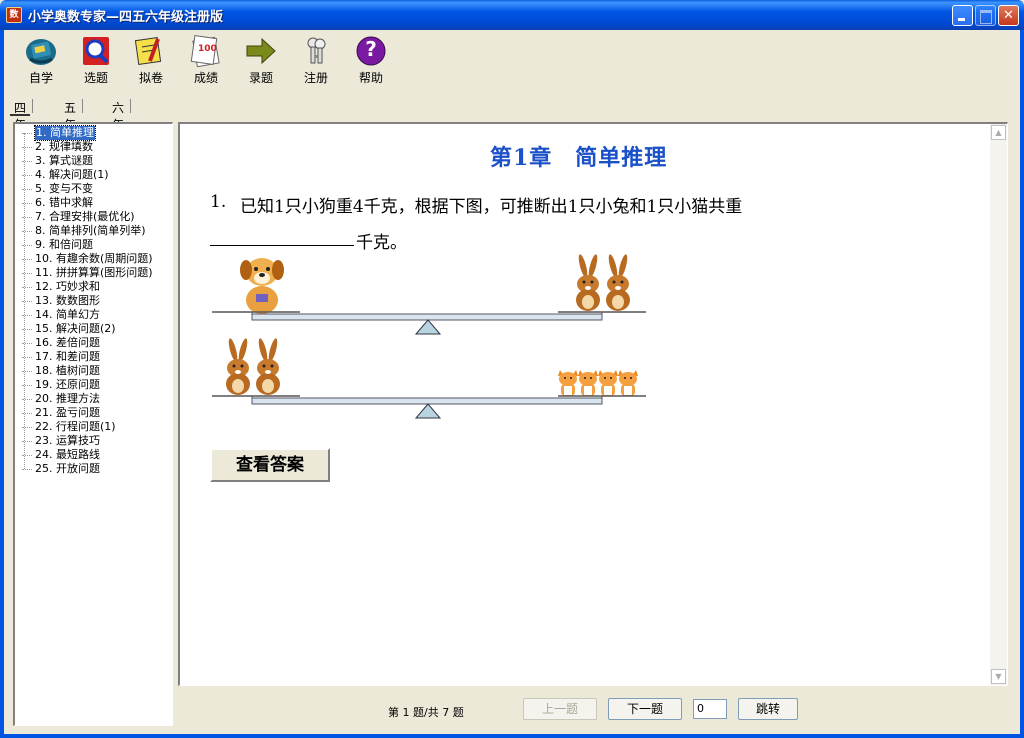 This screenshot has height=738, width=1024. Describe the element at coordinates (645, 709) in the screenshot. I see `next-question-button: 下一题` at that location.